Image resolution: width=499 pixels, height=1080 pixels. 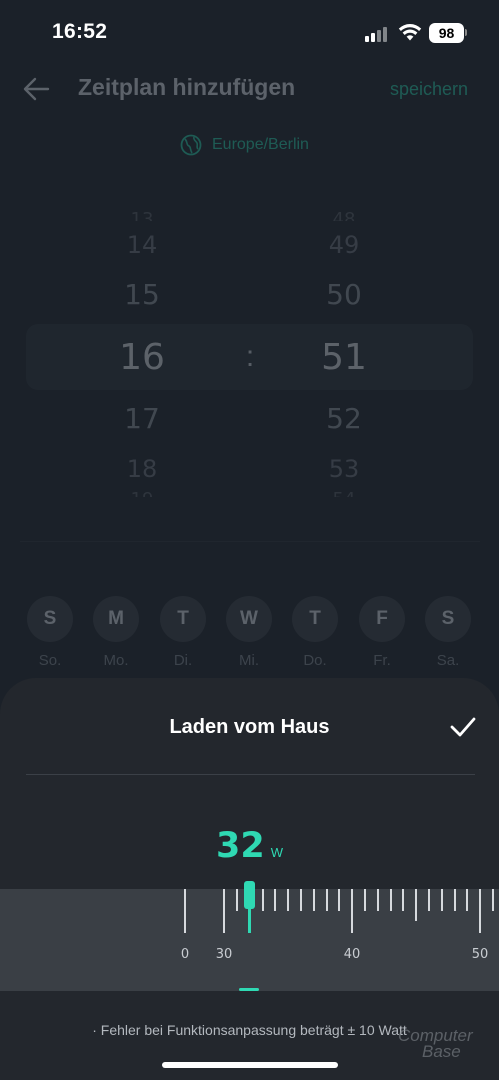 What do you see at coordinates (224, 954) in the screenshot?
I see `ruler-label: 30` at bounding box center [224, 954].